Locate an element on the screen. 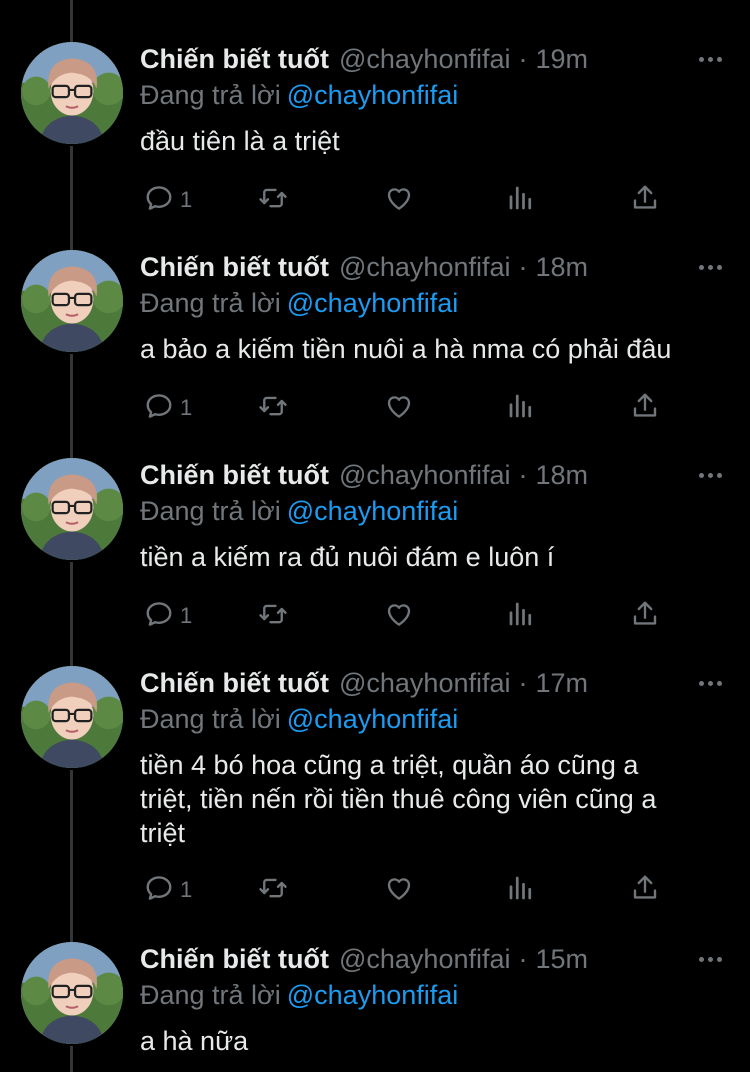 This screenshot has width=750, height=1072. timestamp: 15m is located at coordinates (562, 959).